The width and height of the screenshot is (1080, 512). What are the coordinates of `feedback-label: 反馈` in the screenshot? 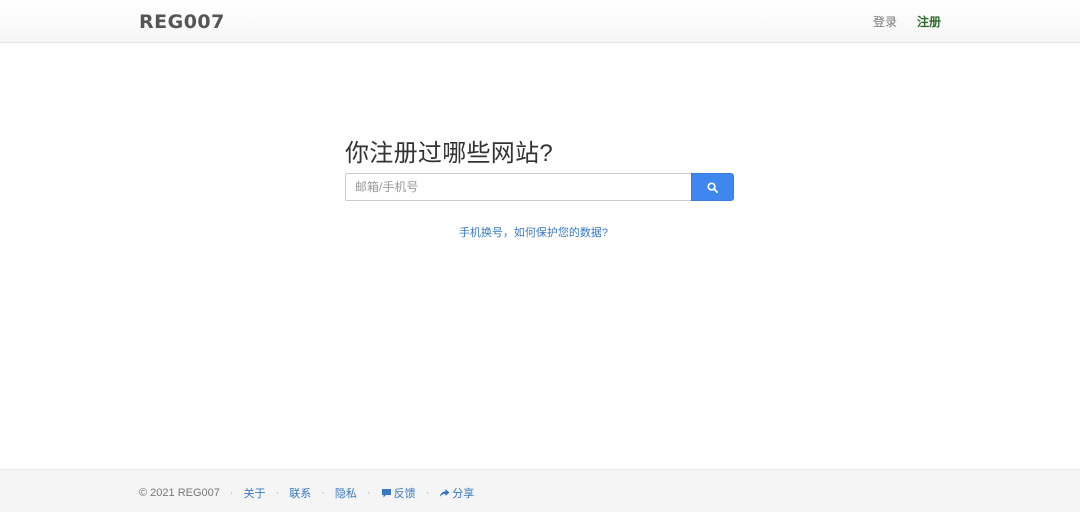 It's located at (404, 494).